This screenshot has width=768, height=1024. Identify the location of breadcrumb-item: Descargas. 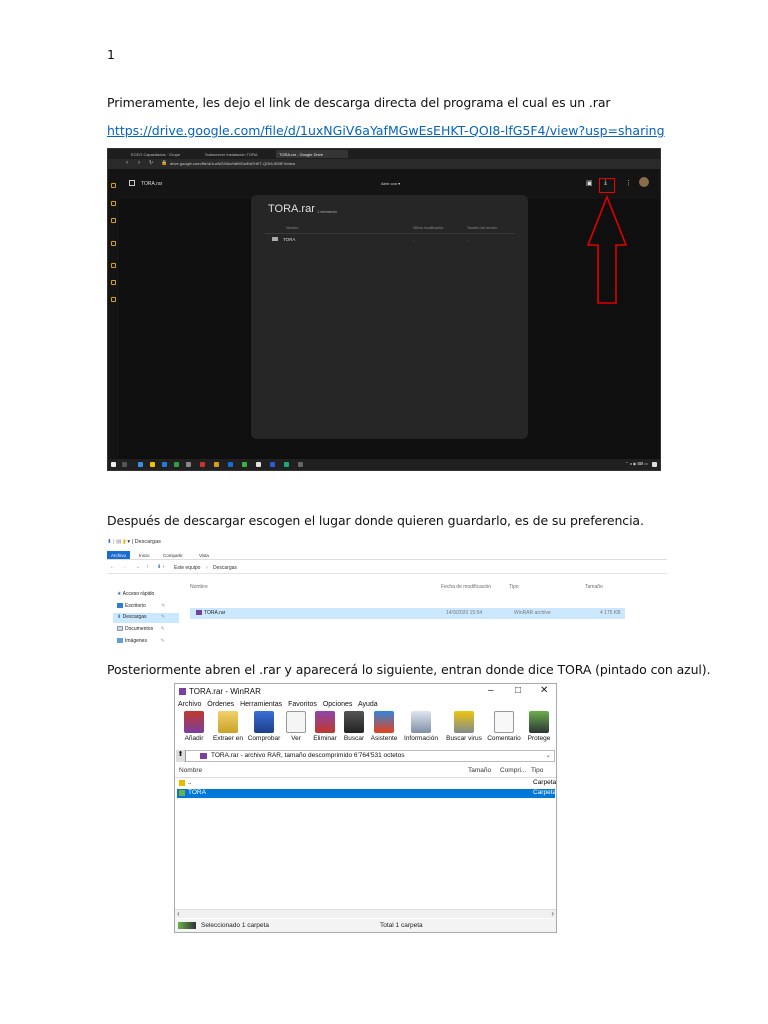
(225, 568).